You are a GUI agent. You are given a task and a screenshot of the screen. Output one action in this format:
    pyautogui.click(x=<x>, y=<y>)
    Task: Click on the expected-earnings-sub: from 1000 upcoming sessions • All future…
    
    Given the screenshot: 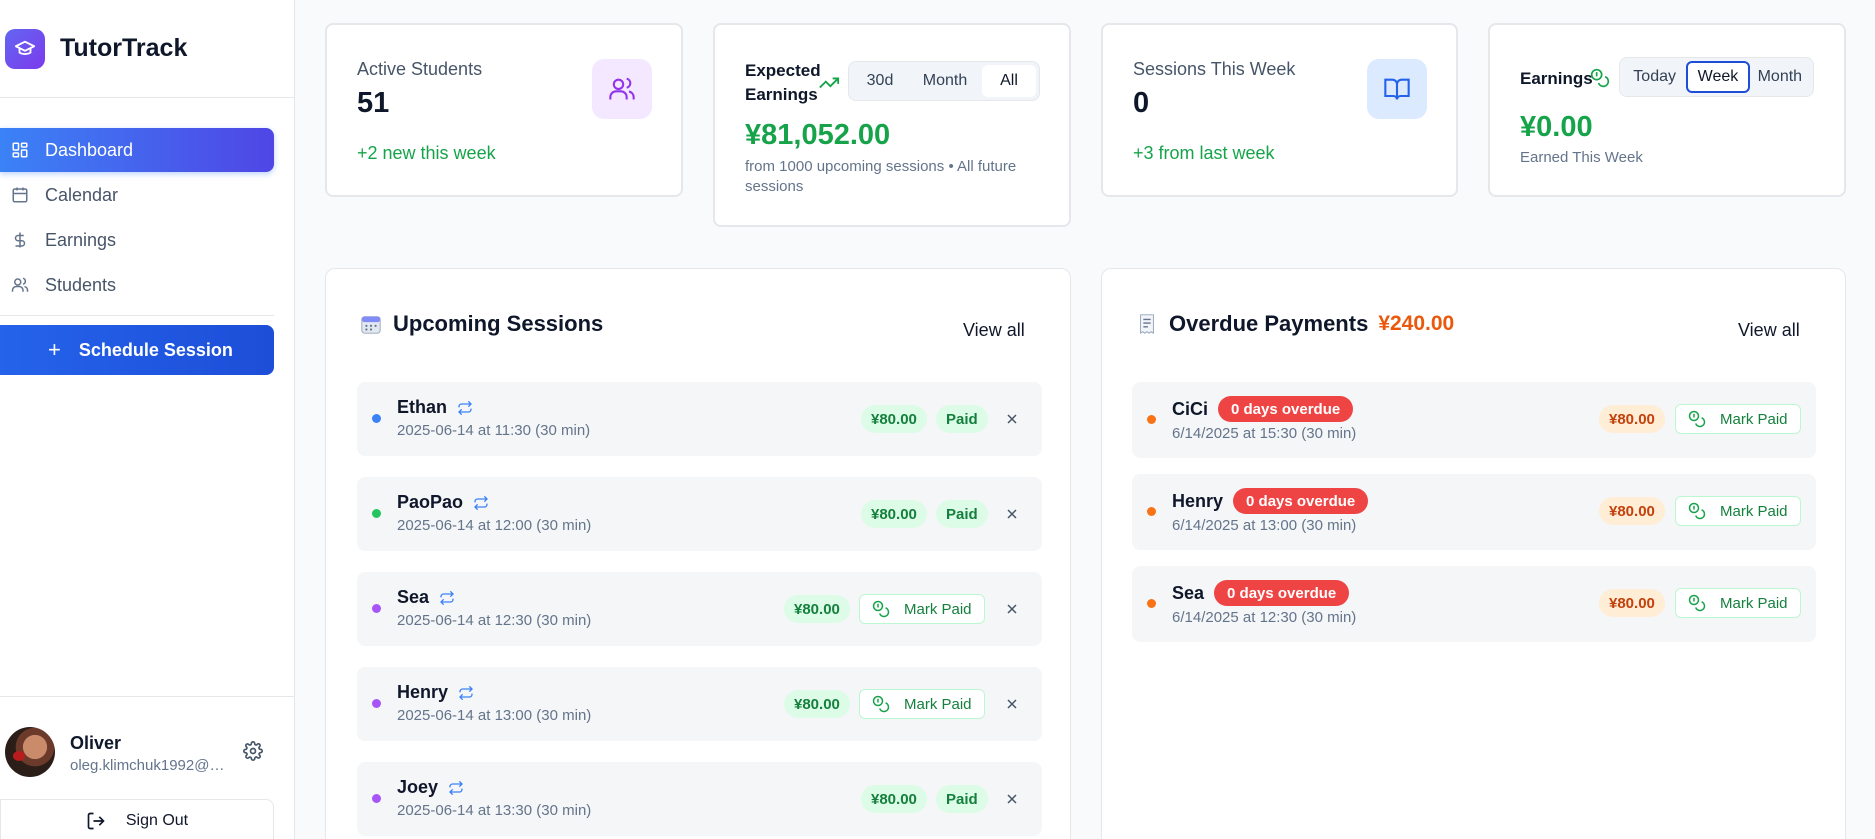 What is the action you would take?
    pyautogui.click(x=895, y=177)
    